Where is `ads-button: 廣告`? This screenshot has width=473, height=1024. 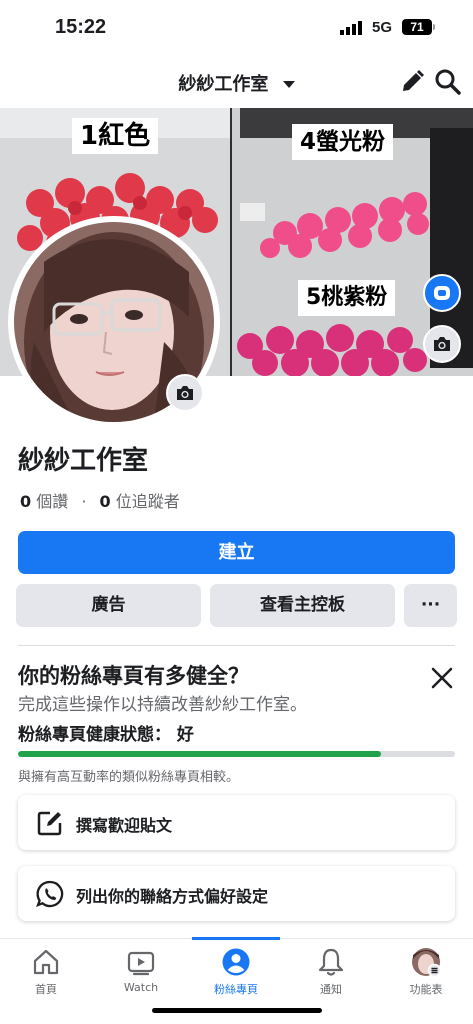
ads-button: 廣告 is located at coordinates (108, 605).